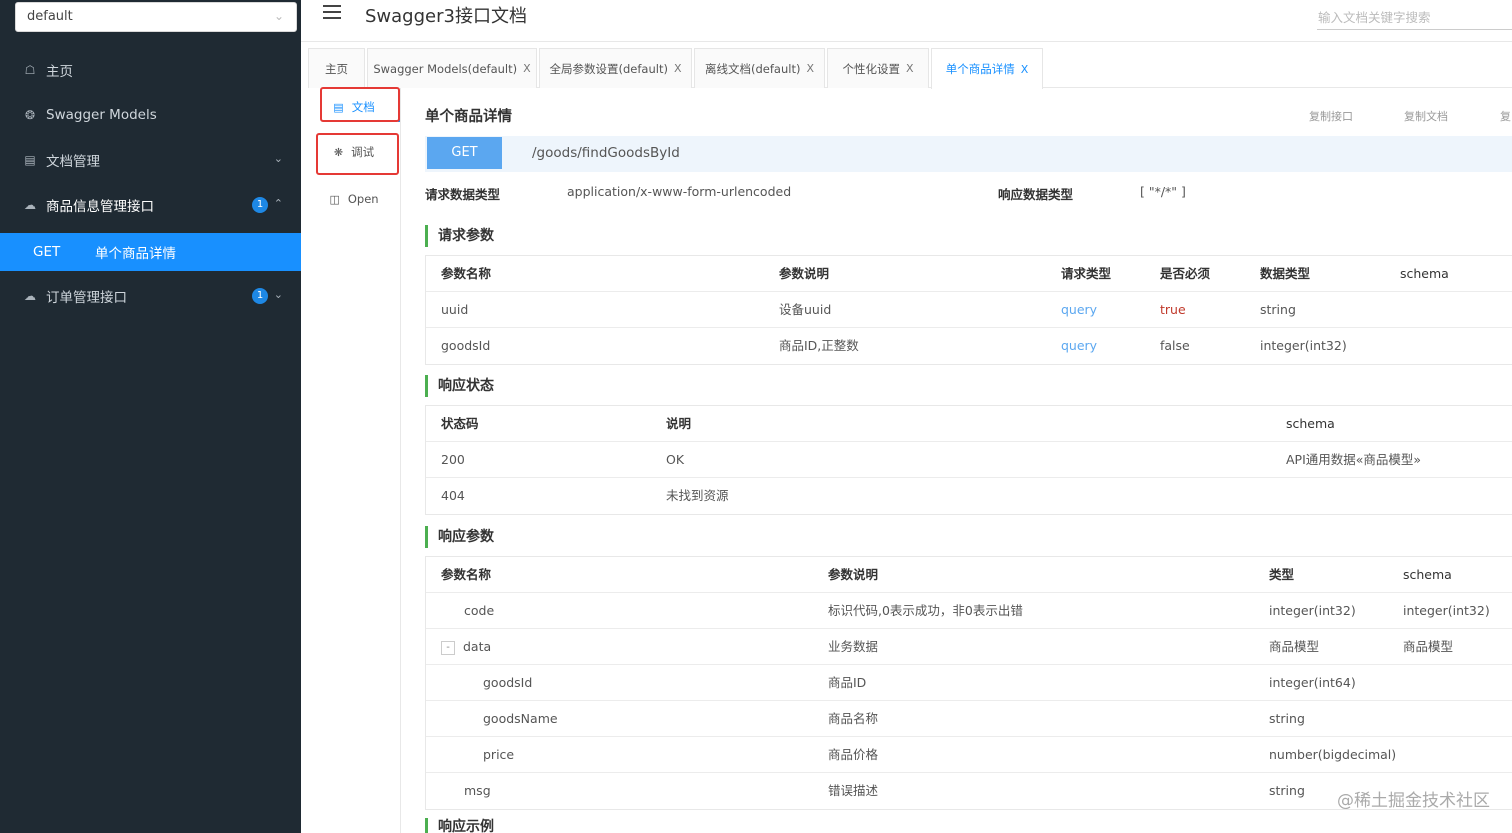 The image size is (1512, 833). What do you see at coordinates (697, 495) in the screenshot?
I see `status-desc: 未找到资源` at bounding box center [697, 495].